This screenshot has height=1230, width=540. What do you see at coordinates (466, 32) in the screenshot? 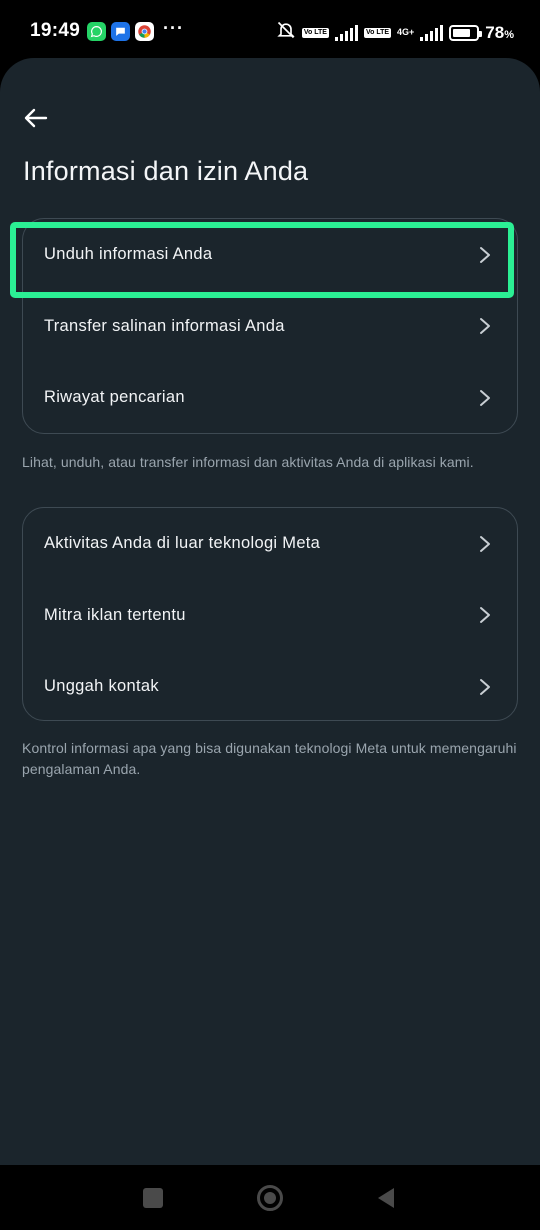
I see `battery-icon` at bounding box center [466, 32].